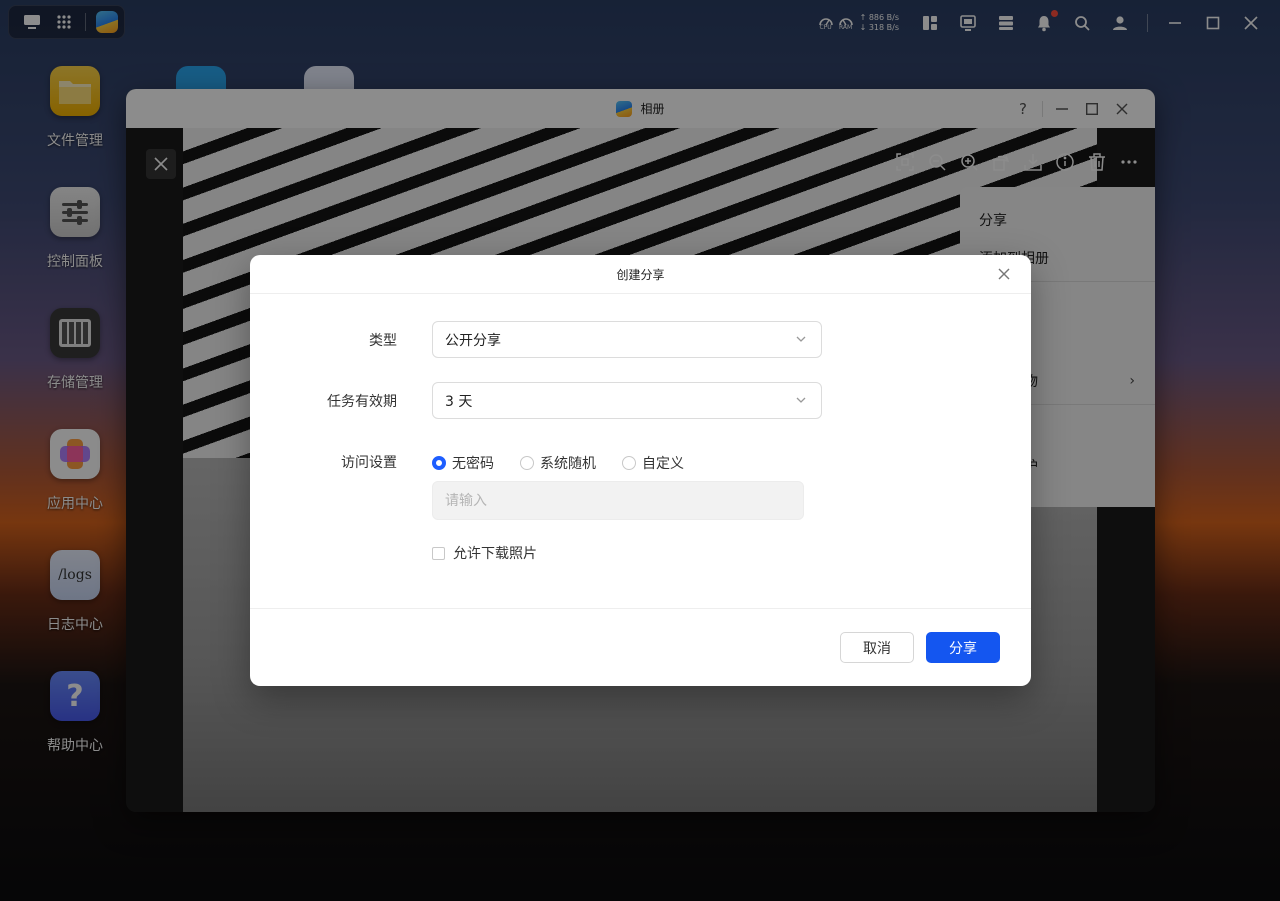 Image resolution: width=1280 pixels, height=901 pixels. I want to click on password-input, so click(618, 500).